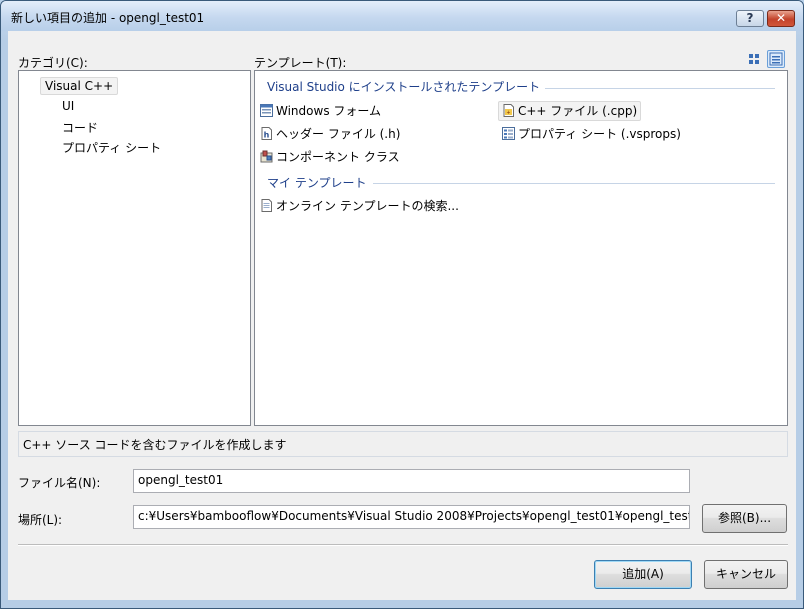 The height and width of the screenshot is (609, 804). I want to click on title-bar: 新しい項目の追加 - opengl_test01 ? ✕, so click(402, 16).